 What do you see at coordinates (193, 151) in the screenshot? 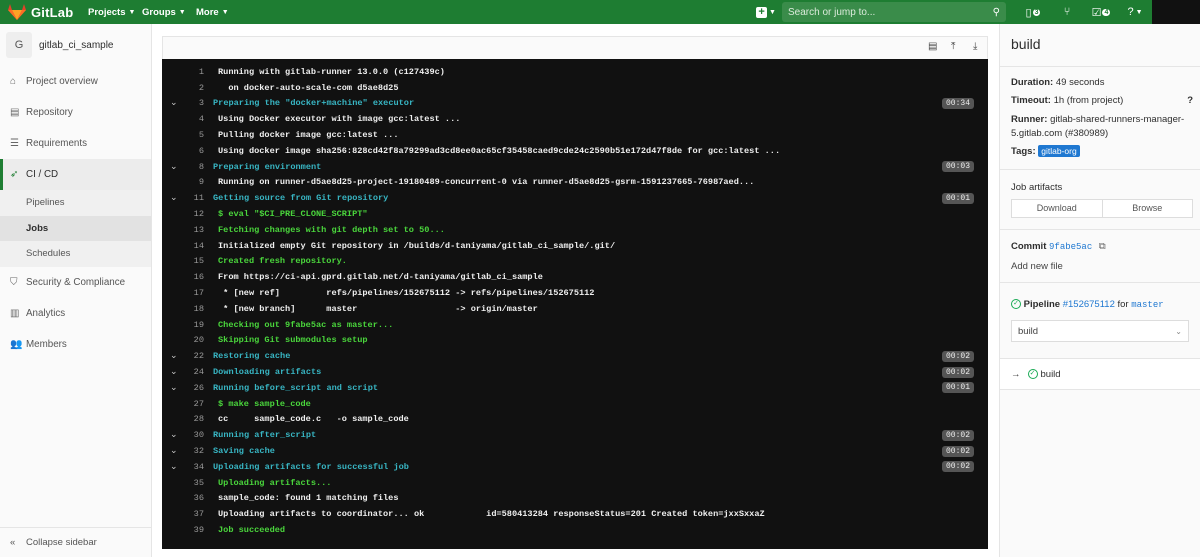
I see `log-line-number: 6` at bounding box center [193, 151].